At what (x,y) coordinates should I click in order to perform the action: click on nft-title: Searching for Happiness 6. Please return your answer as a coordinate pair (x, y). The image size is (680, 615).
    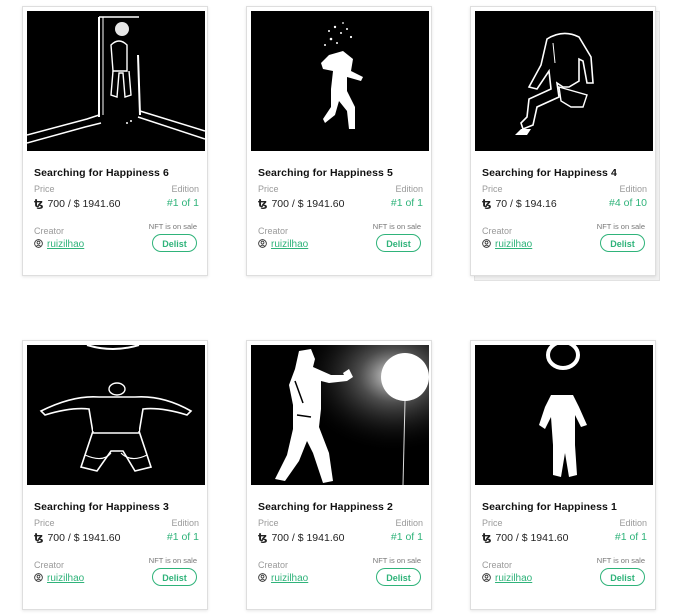
    Looking at the image, I should click on (101, 173).